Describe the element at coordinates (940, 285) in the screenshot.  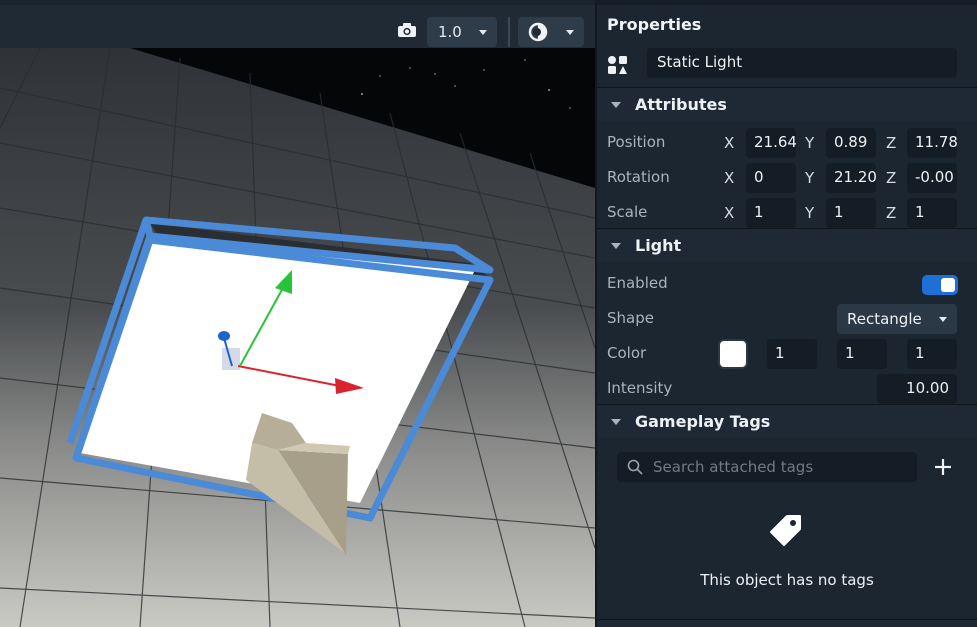
I see `enabled-toggle` at that location.